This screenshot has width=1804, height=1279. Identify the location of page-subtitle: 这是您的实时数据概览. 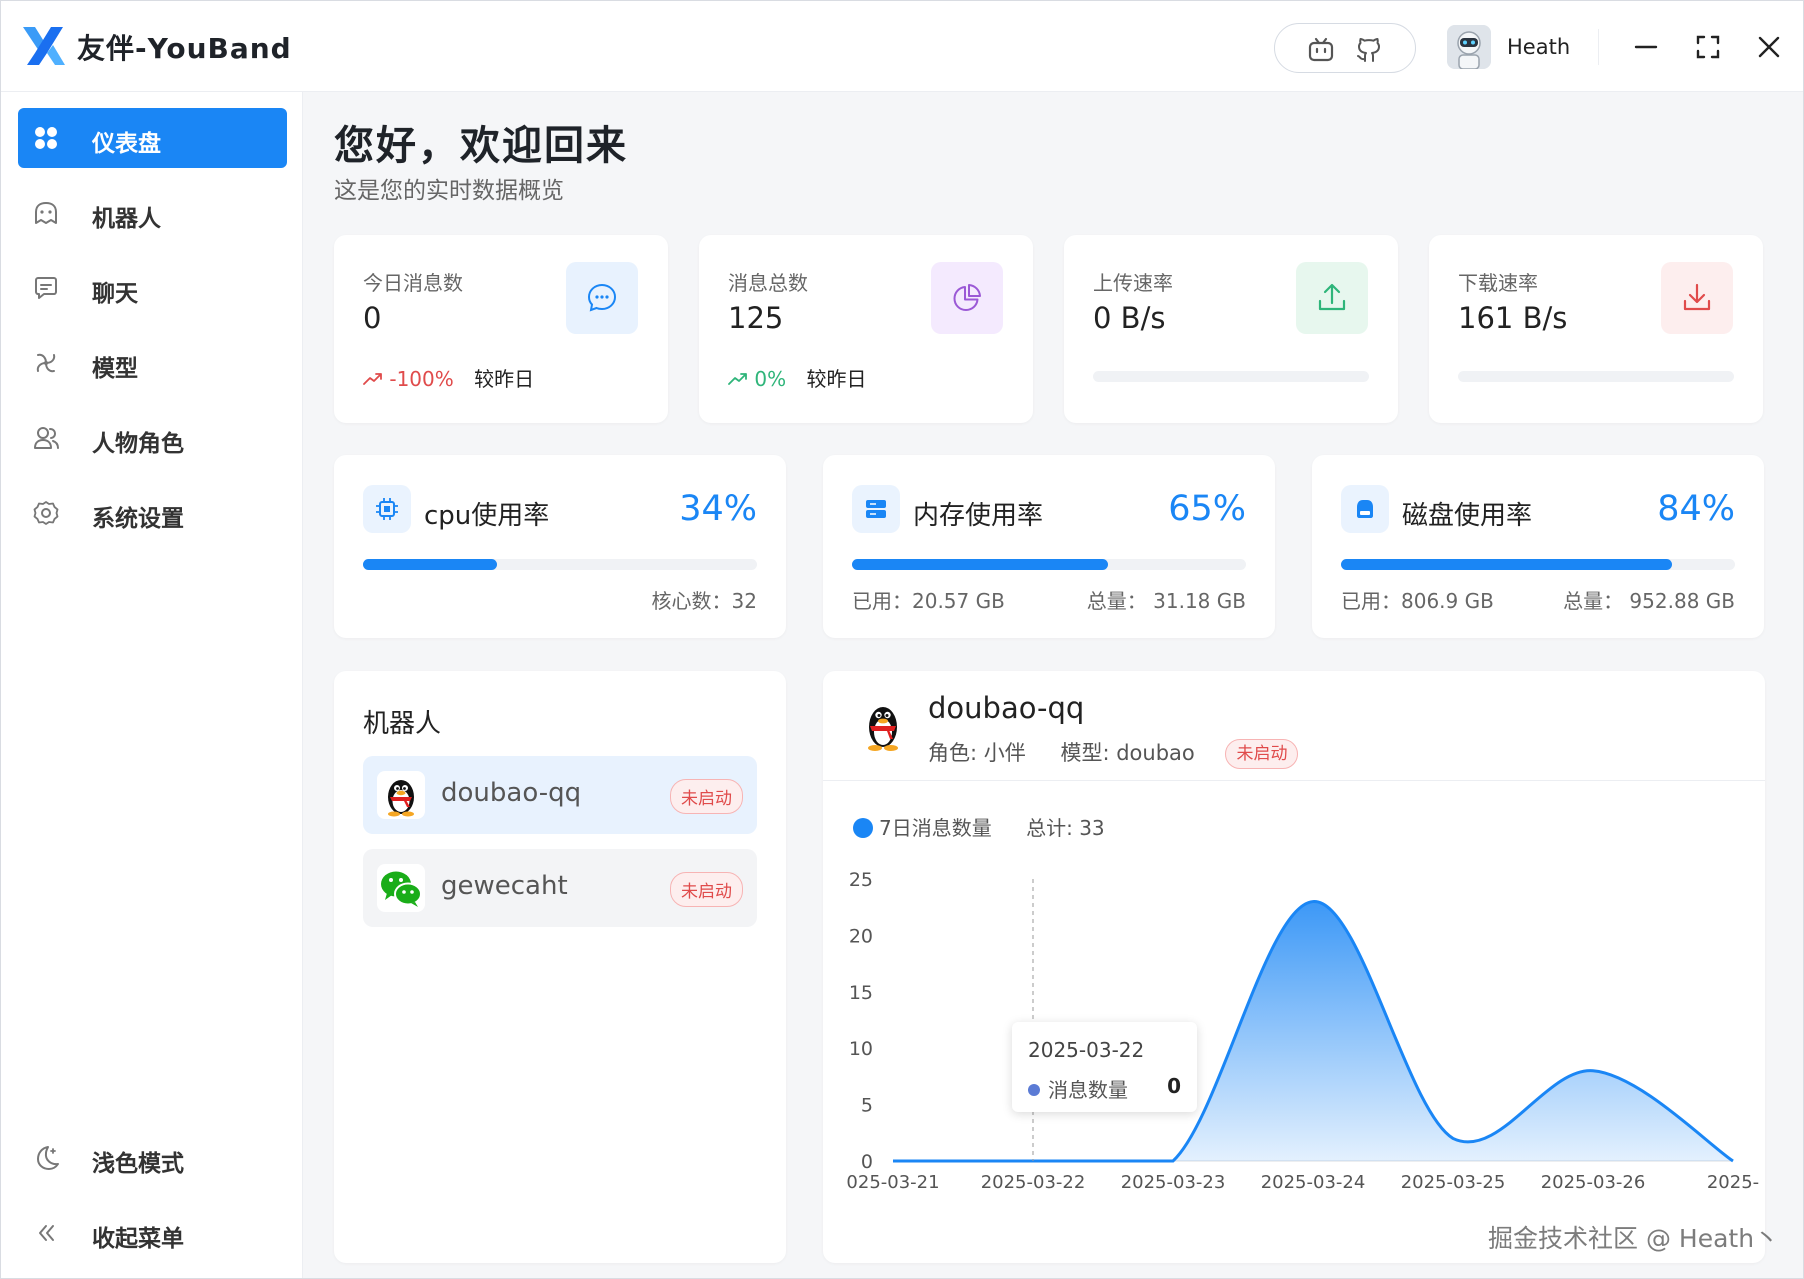
(449, 191).